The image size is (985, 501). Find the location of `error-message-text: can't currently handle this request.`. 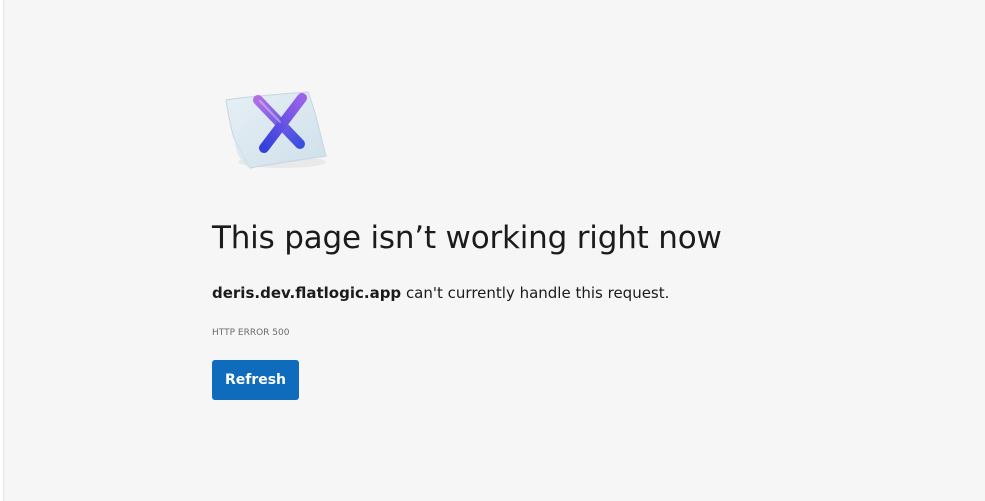

error-message-text: can't currently handle this request. is located at coordinates (535, 293).